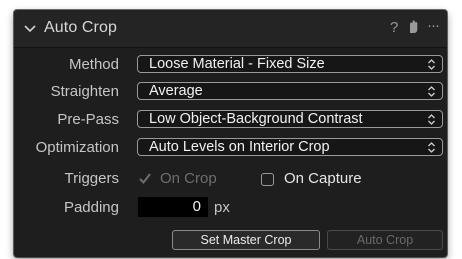  I want to click on set-master-crop-button: Set Master Crop, so click(246, 240).